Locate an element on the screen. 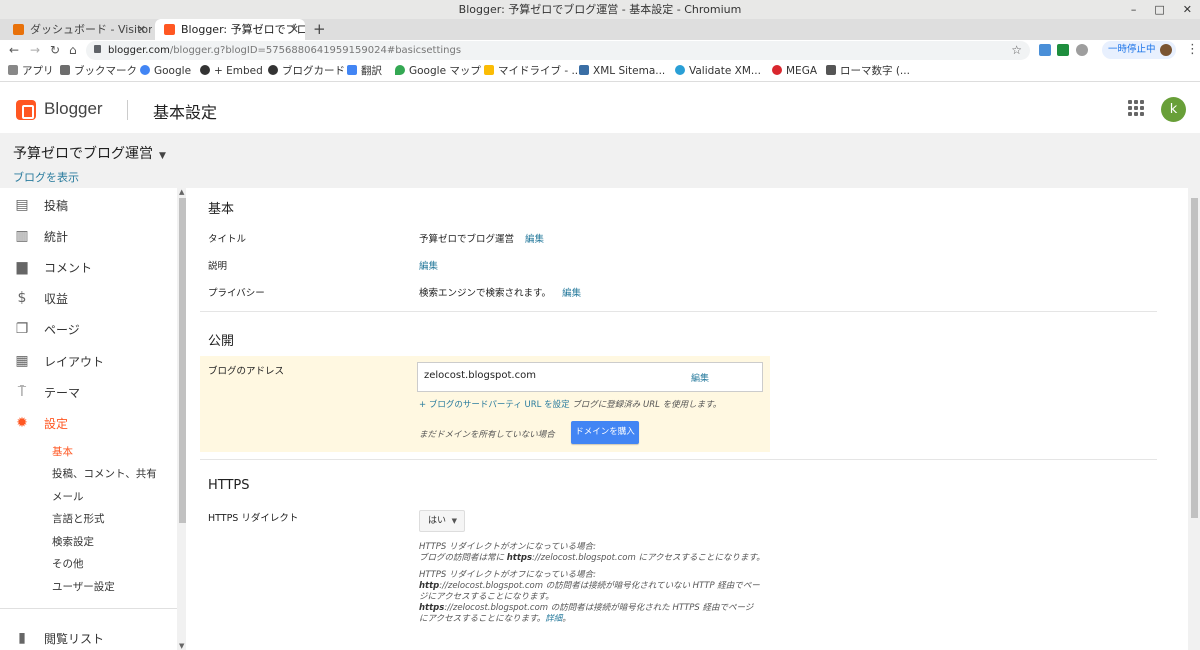  new-tab-button: + is located at coordinates (319, 29).